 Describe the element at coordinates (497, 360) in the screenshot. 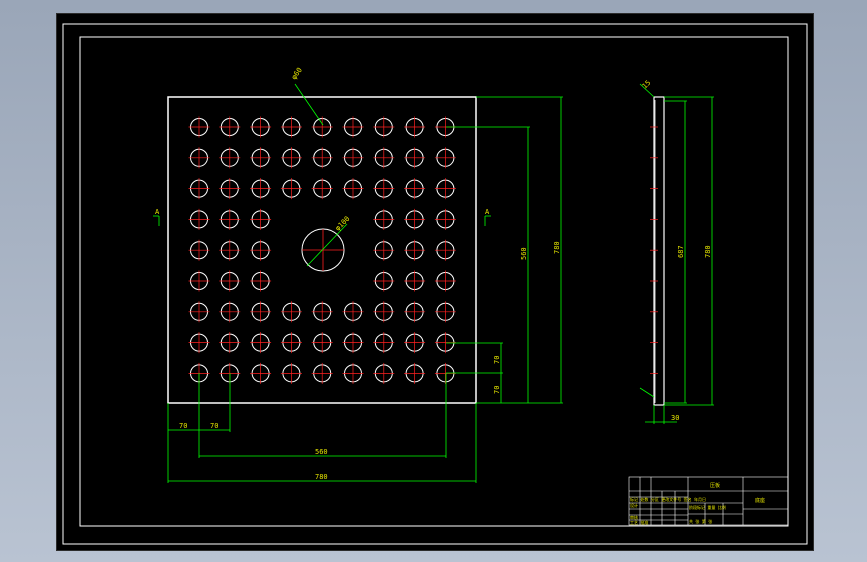

I see `dim-pitch-y1: 70` at that location.